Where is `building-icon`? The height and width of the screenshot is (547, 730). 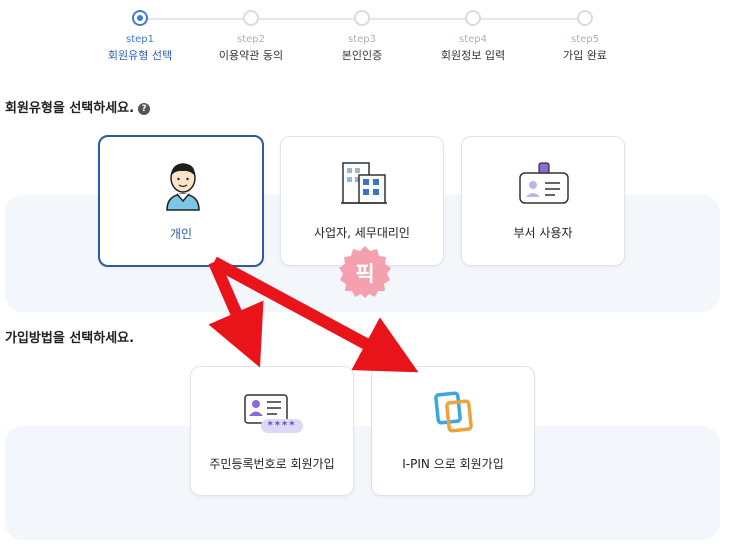 building-icon is located at coordinates (364, 183).